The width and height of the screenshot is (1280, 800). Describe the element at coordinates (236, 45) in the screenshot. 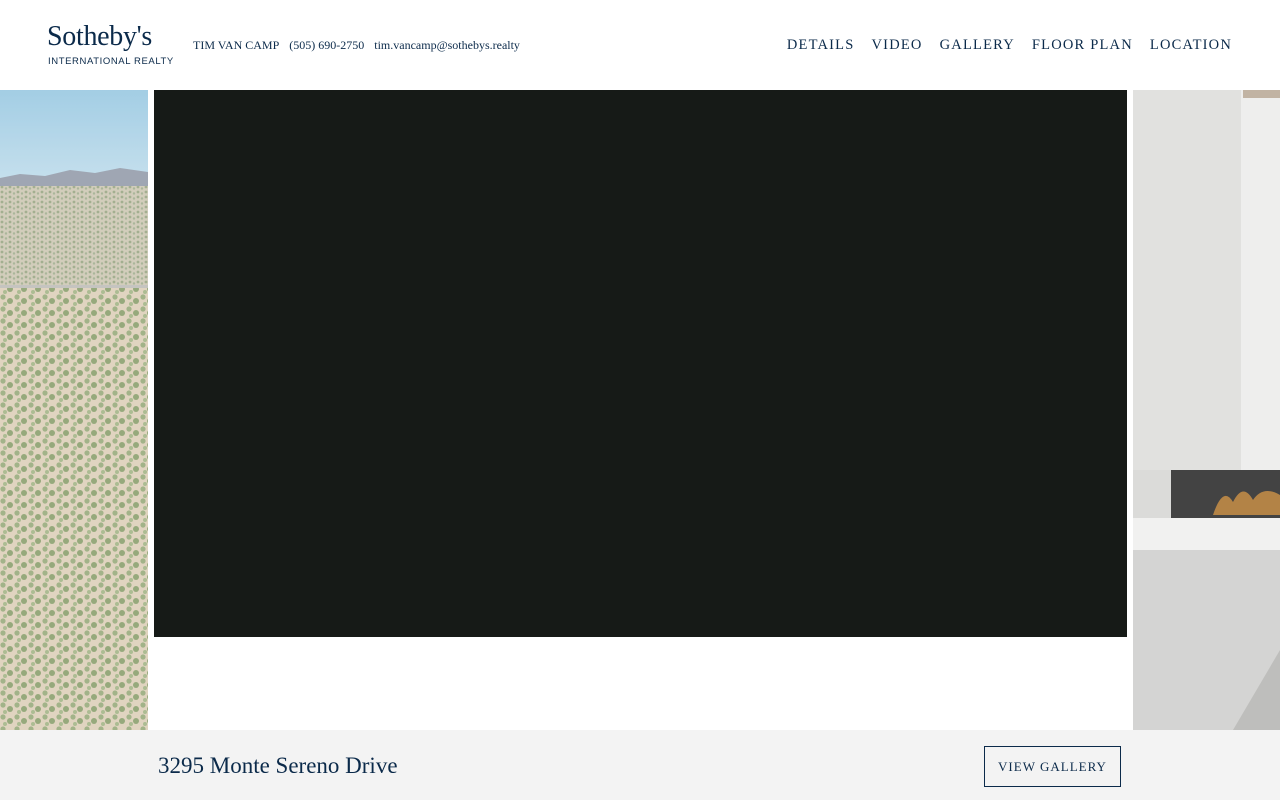

I see `agent-name: TIM VAN CAMP` at that location.